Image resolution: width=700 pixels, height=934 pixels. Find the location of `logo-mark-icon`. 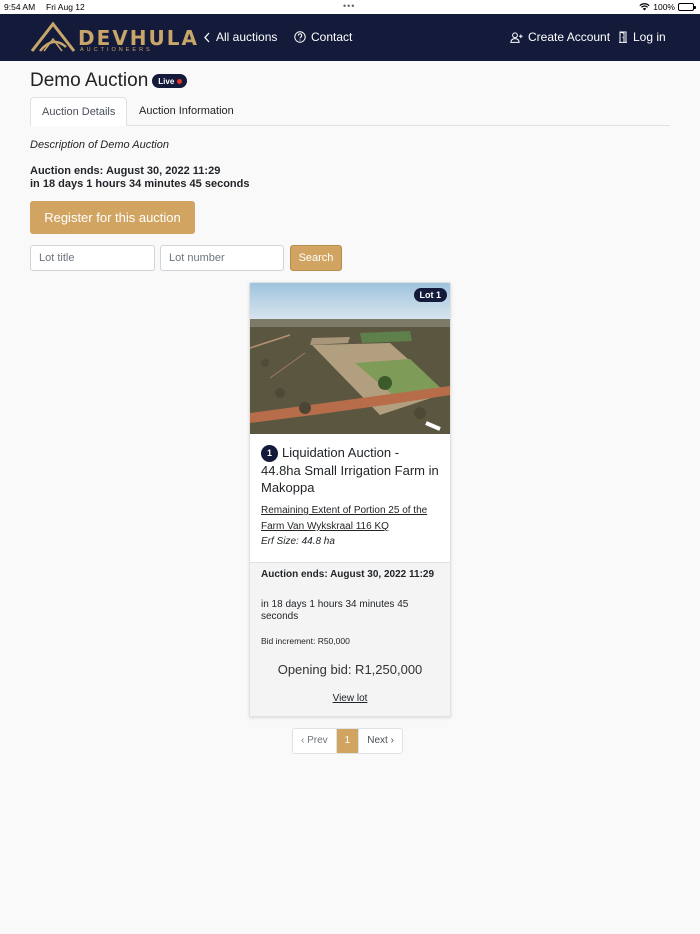

logo-mark-icon is located at coordinates (53, 36).